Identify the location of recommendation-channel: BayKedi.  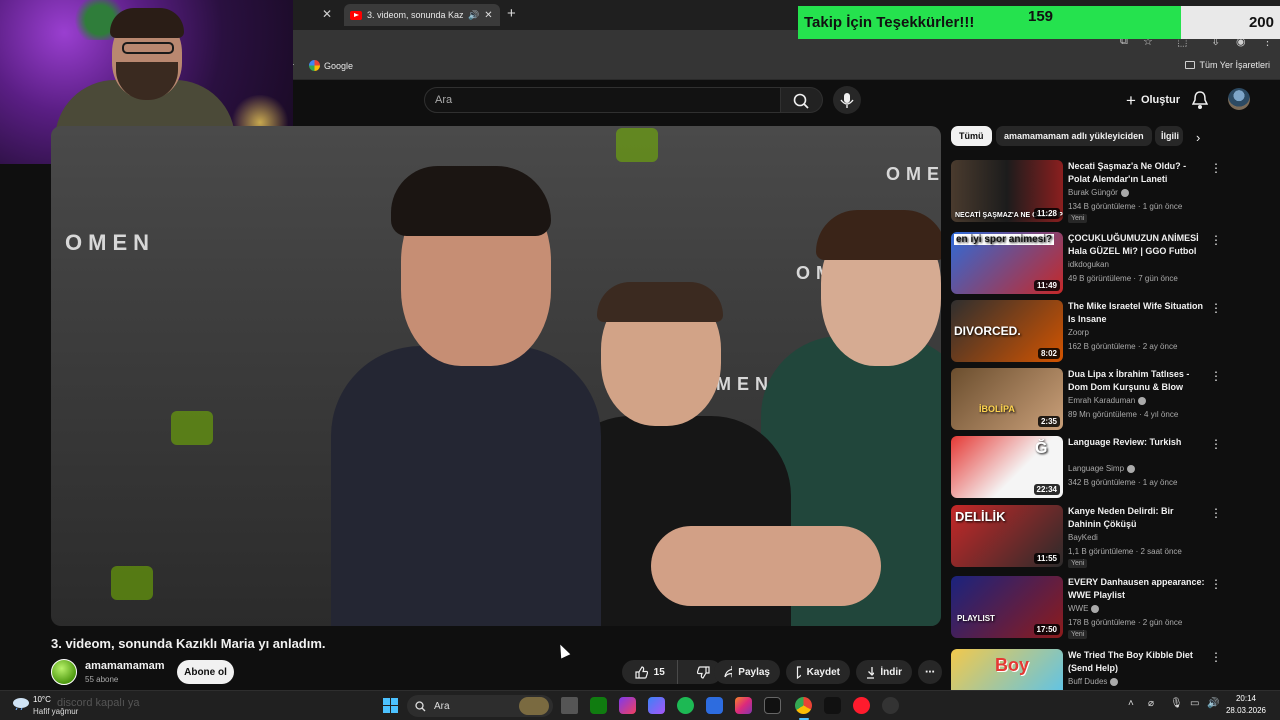
(1083, 537).